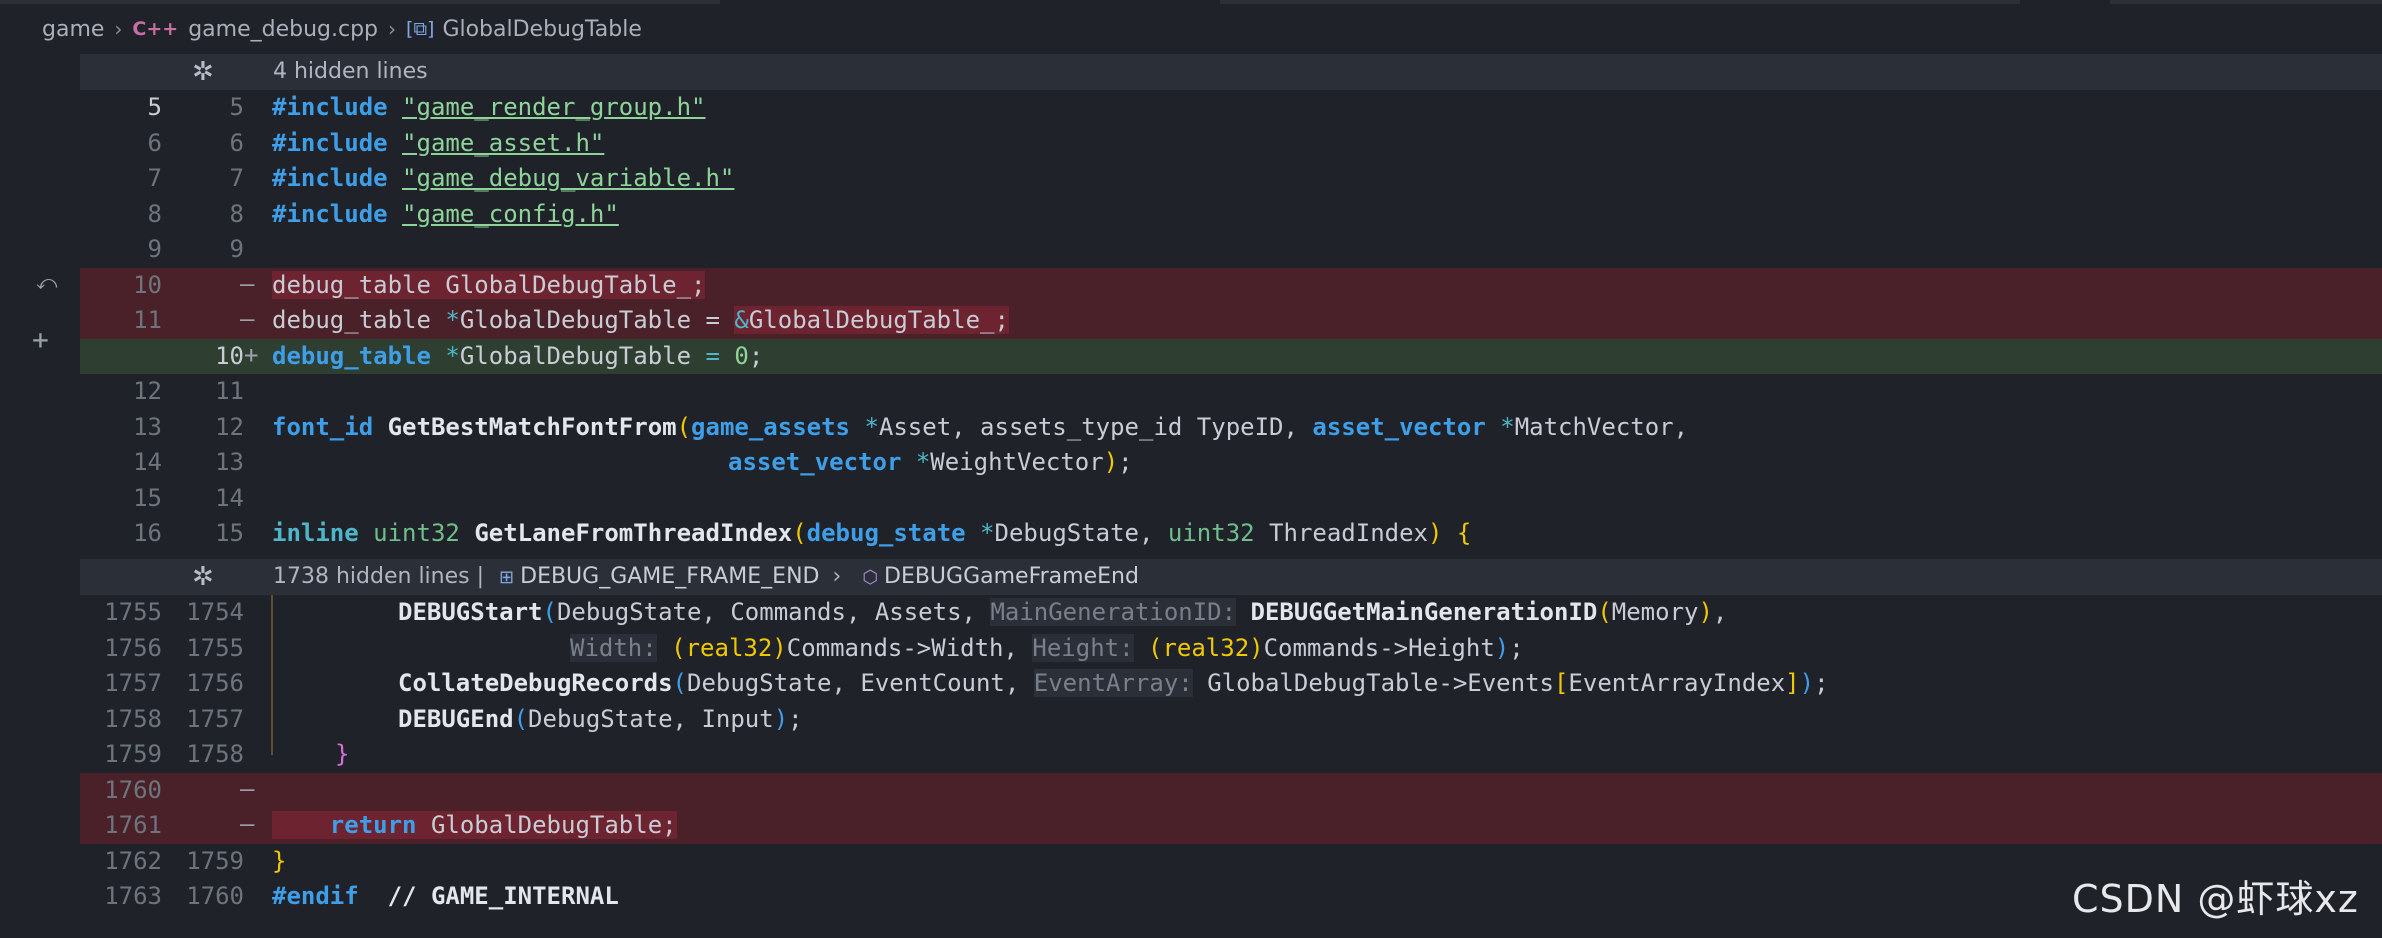 The image size is (2382, 938). What do you see at coordinates (1231, 250) in the screenshot?
I see `code-row: 99` at bounding box center [1231, 250].